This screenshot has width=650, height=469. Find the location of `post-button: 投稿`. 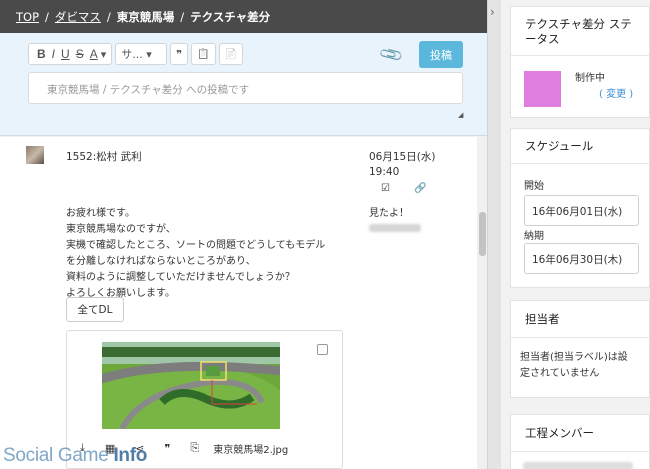

post-button: 投稿 is located at coordinates (441, 54).